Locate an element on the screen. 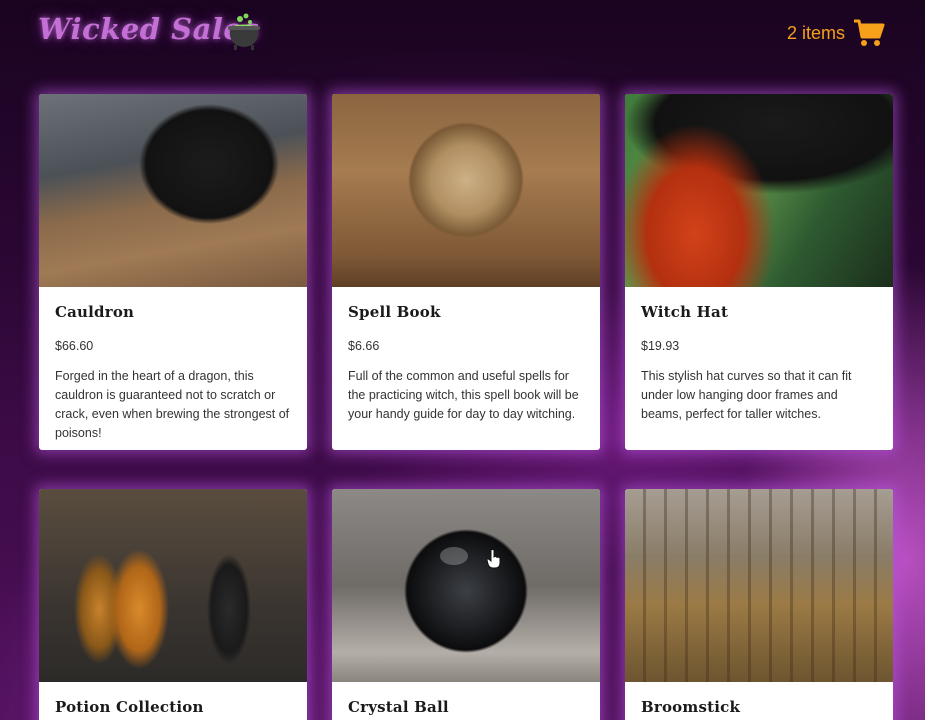 The image size is (925, 720). product-title: Spell Book is located at coordinates (394, 312).